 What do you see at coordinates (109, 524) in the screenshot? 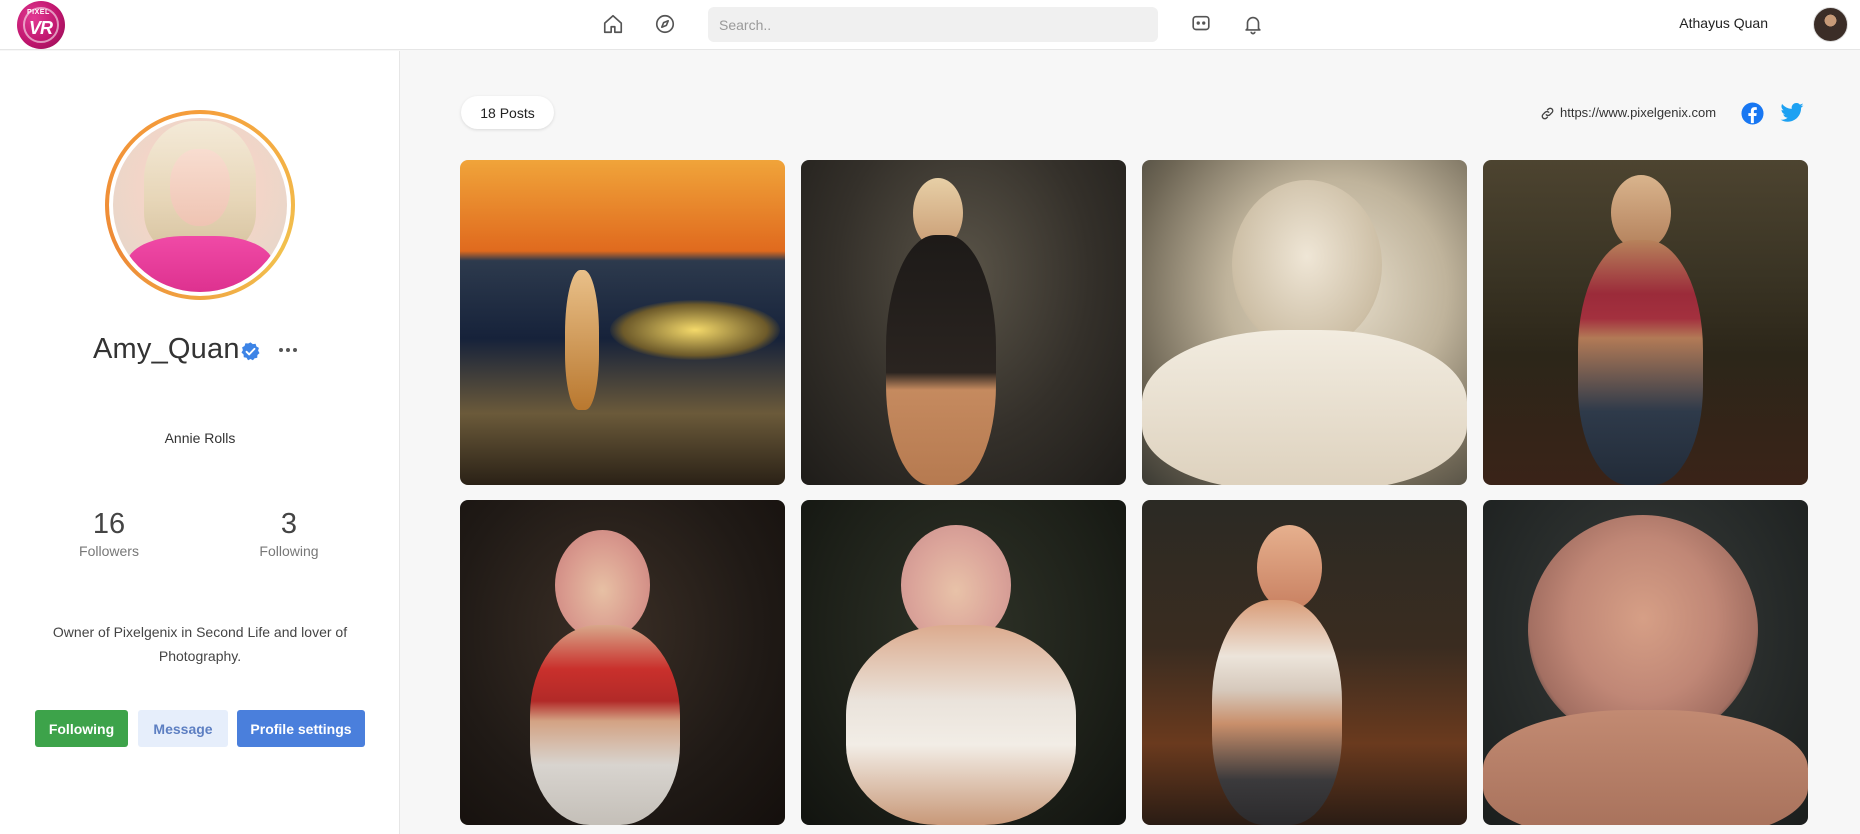
I see `followers-count: 16` at bounding box center [109, 524].